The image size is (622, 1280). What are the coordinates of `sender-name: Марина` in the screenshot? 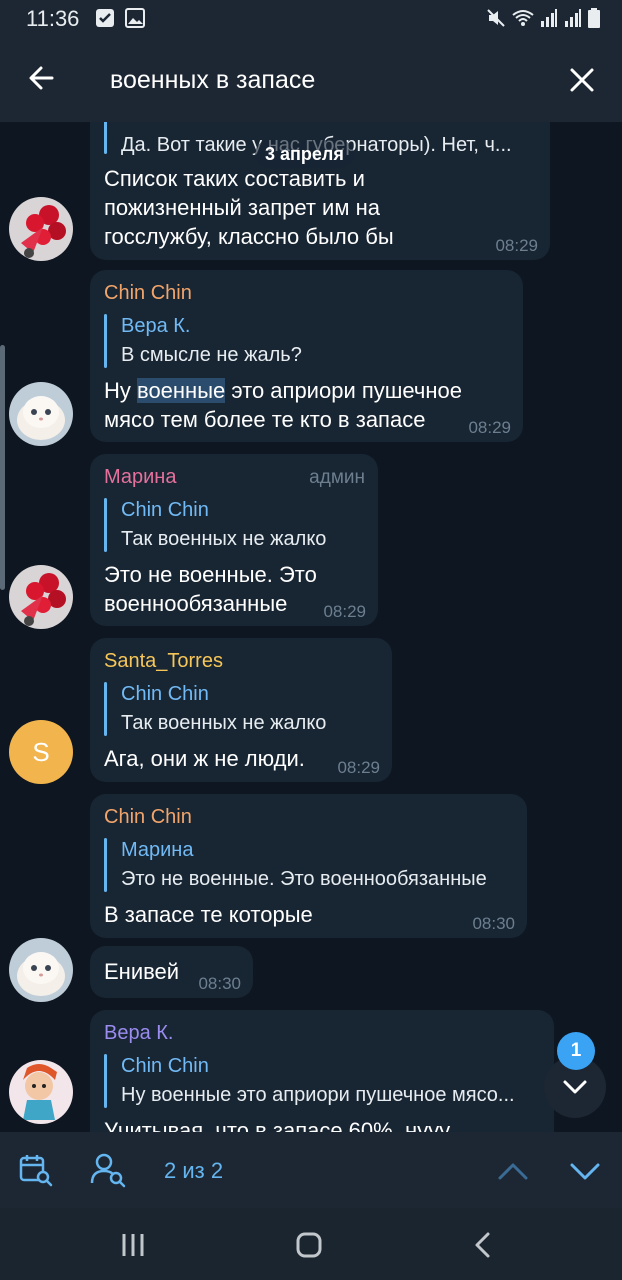 It's located at (140, 477).